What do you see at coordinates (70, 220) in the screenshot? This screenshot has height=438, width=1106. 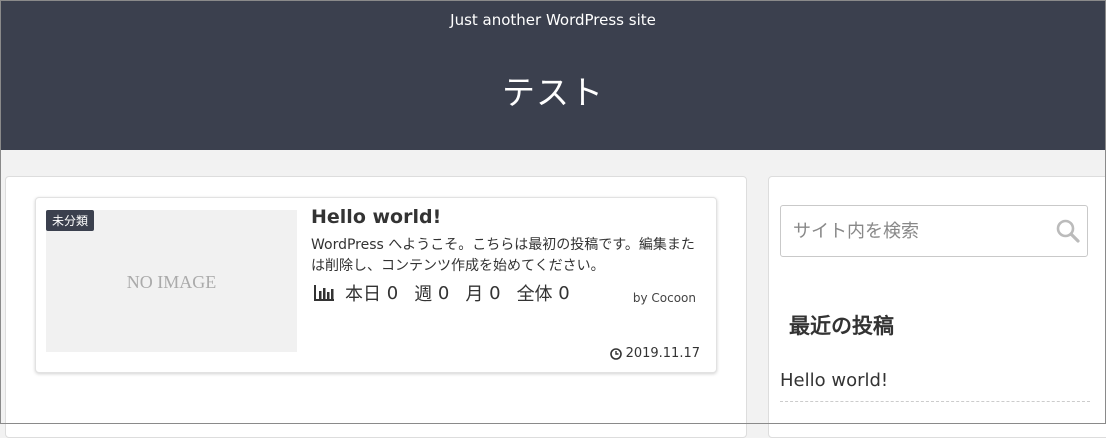 I see `category-badge: 未分類` at bounding box center [70, 220].